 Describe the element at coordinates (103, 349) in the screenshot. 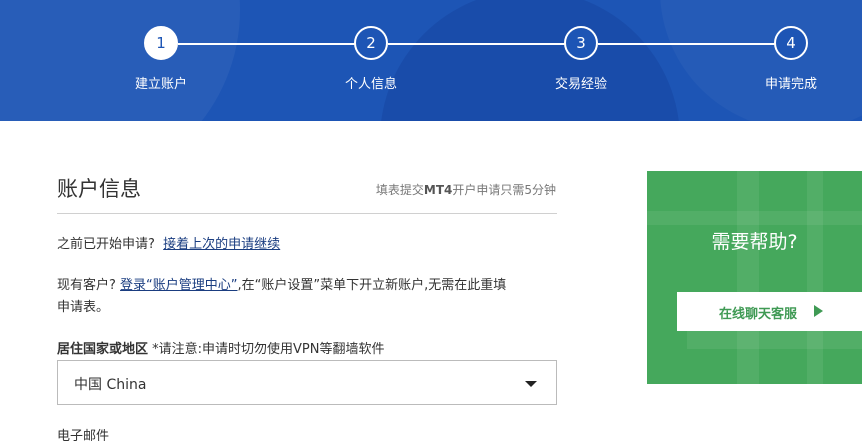

I see `country-label: 居住国家或地区` at that location.